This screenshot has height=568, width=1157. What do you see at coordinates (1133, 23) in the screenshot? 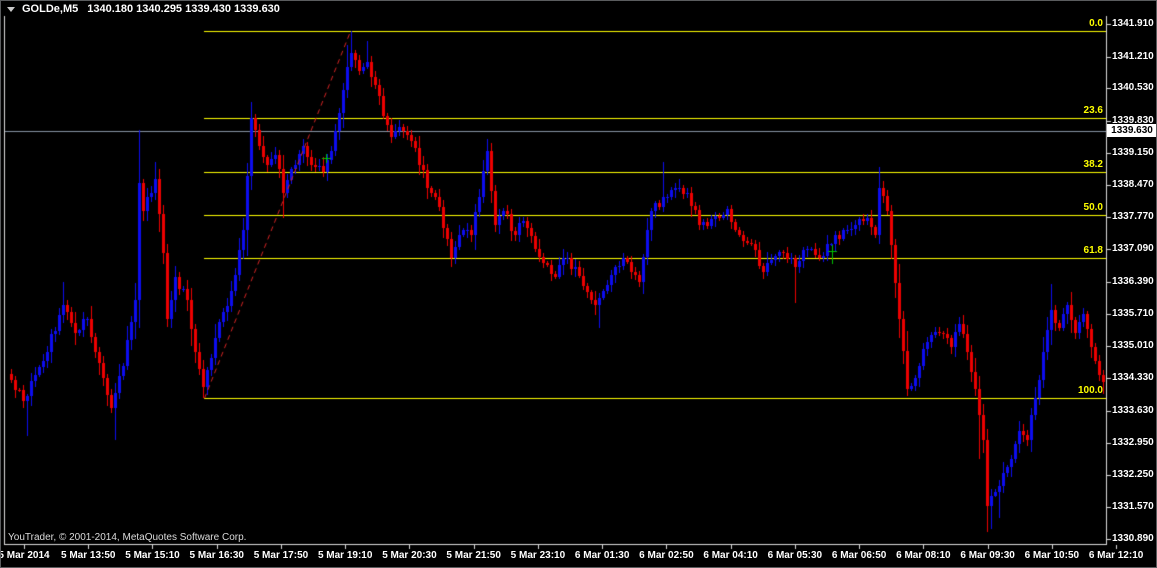
I see `price-tick-label: 1341.910` at bounding box center [1133, 23].